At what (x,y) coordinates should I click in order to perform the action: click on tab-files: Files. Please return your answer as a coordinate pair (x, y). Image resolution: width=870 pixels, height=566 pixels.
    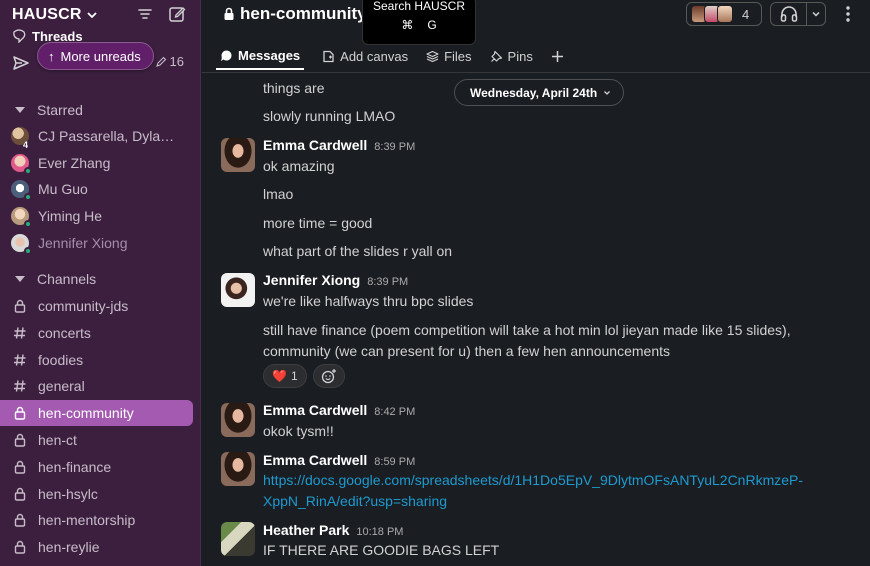
    Looking at the image, I should click on (449, 56).